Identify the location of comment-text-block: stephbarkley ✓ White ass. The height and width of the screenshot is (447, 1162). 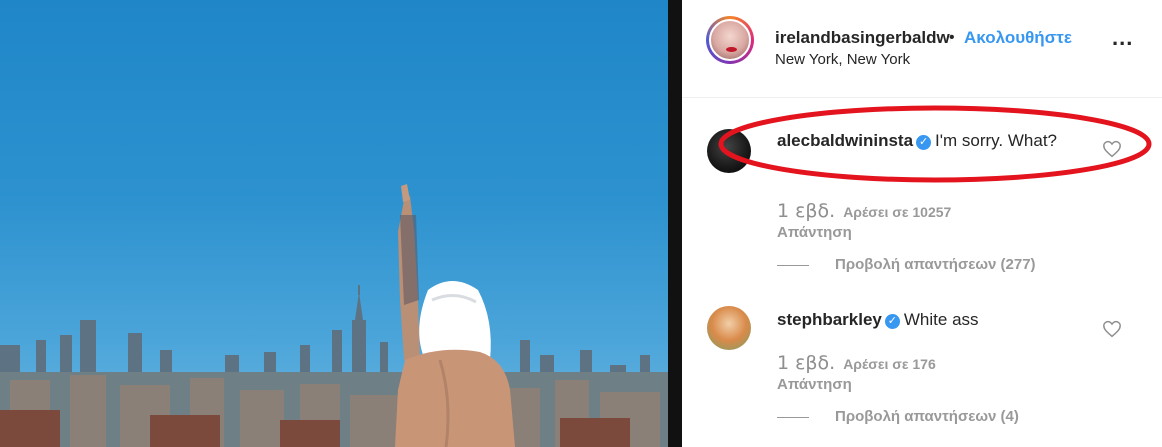
(927, 320).